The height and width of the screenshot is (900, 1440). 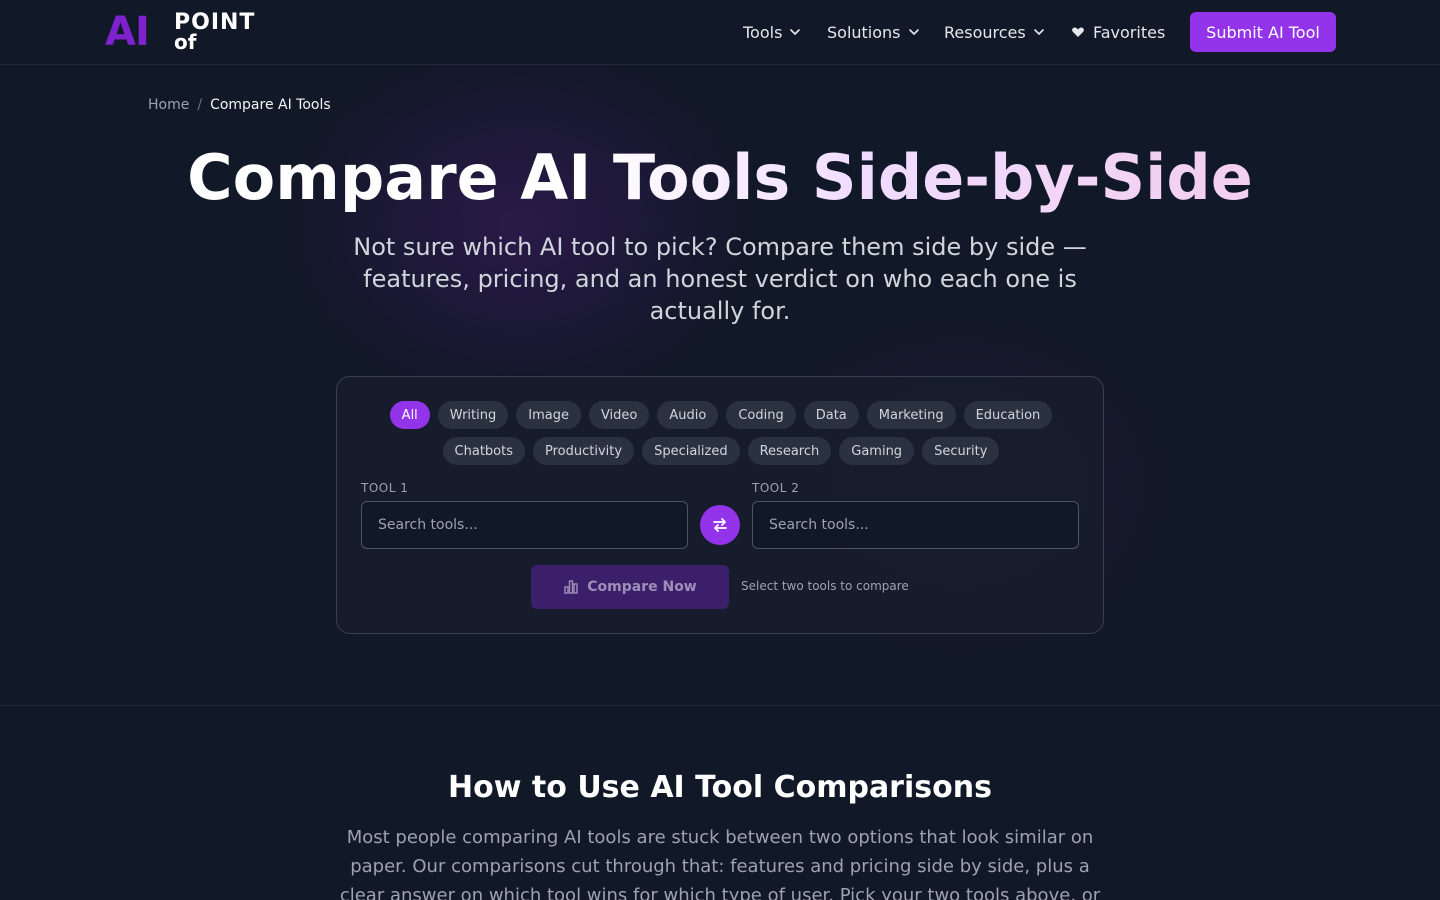 I want to click on category-chip-audio: Audio, so click(x=688, y=415).